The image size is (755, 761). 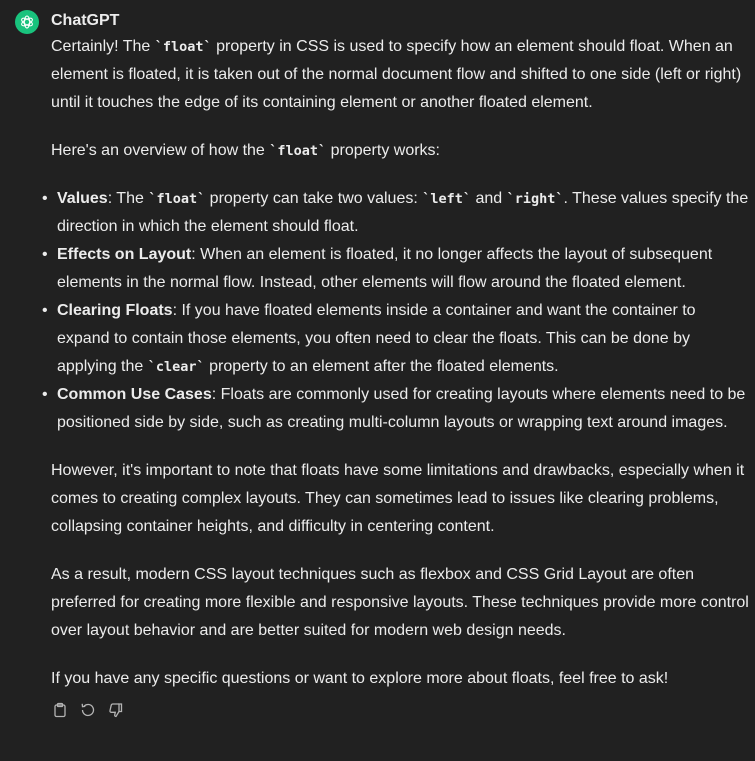 I want to click on inline-code: `right`, so click(x=535, y=199).